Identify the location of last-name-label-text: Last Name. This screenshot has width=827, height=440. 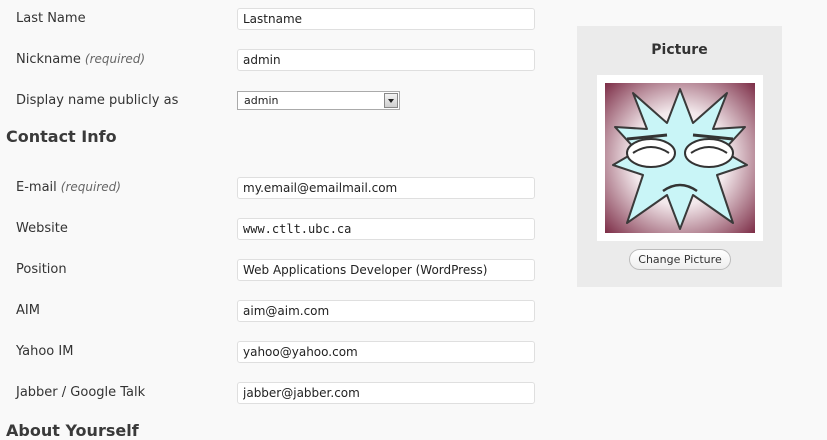
(51, 18).